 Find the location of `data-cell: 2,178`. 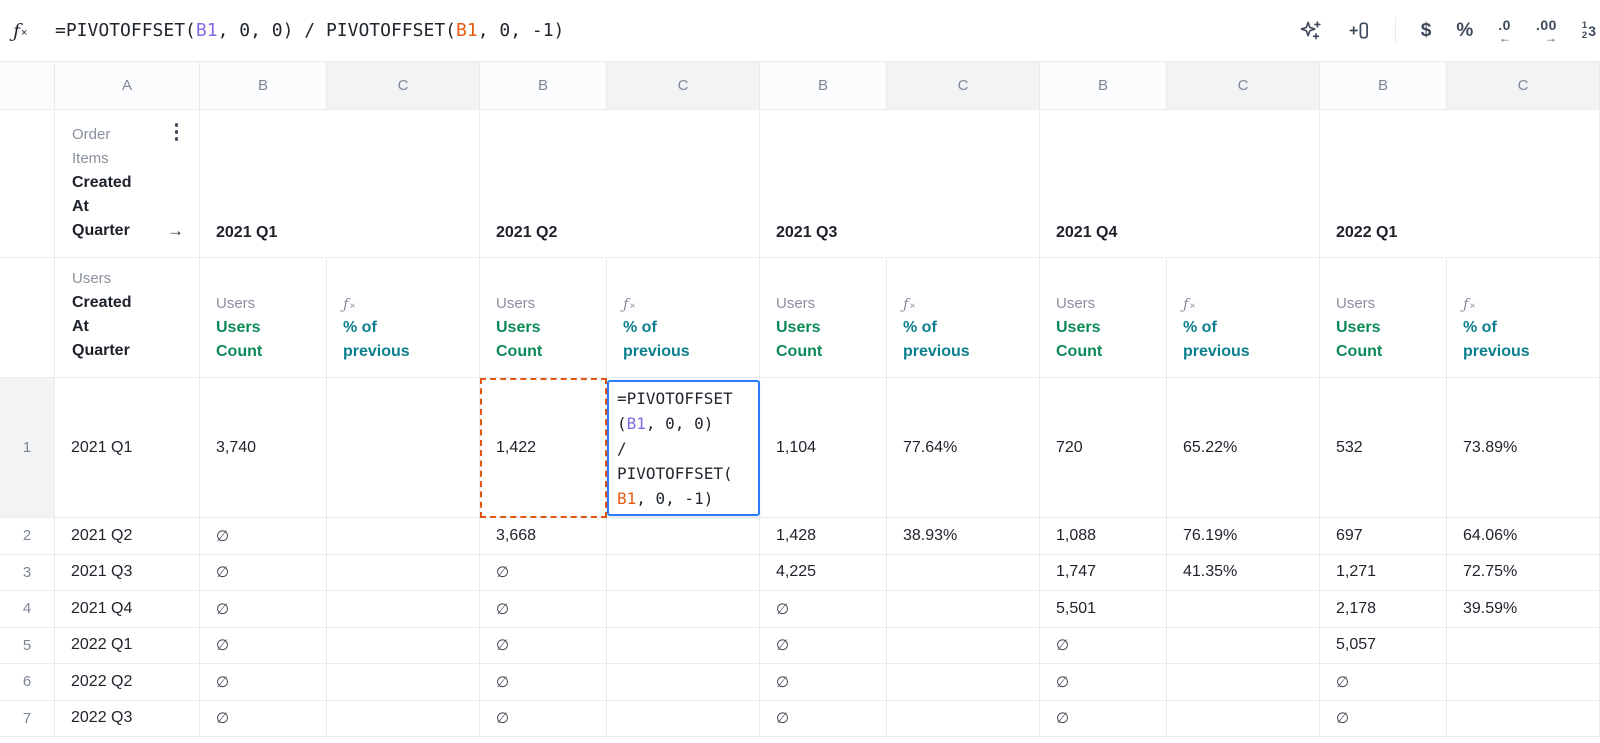

data-cell: 2,178 is located at coordinates (1383, 609).